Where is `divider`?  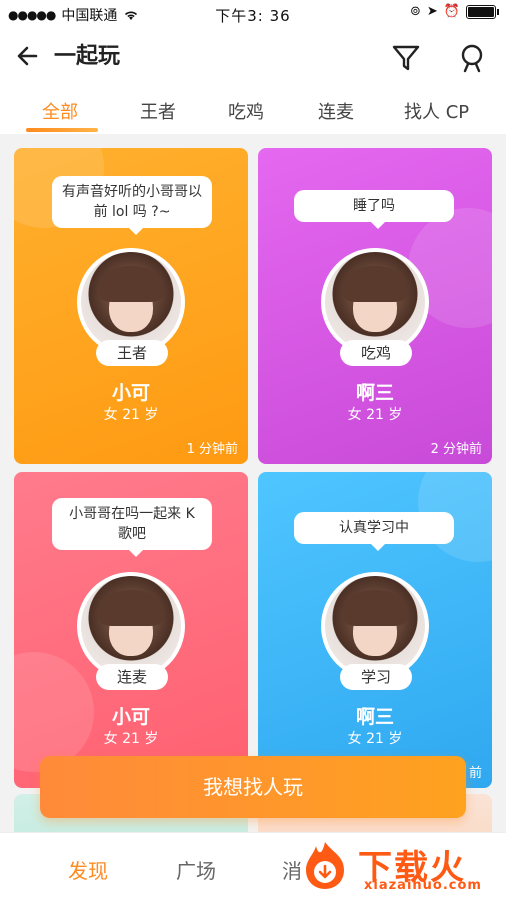
divider is located at coordinates (253, 138).